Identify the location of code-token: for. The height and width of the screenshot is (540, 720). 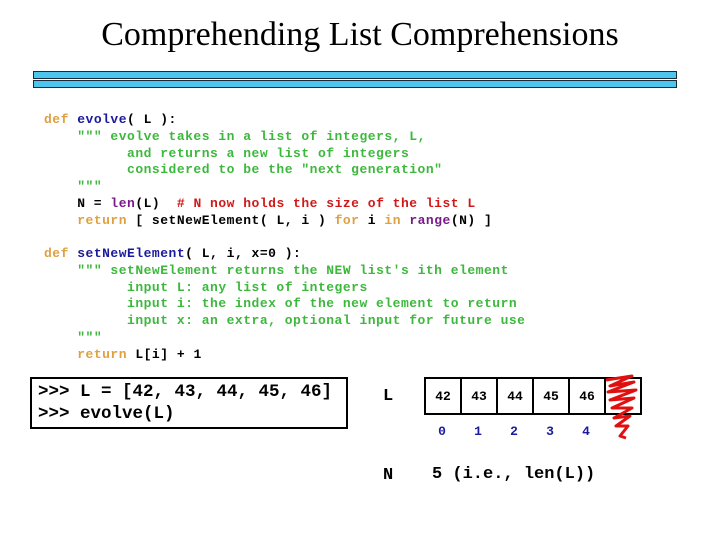
(347, 220).